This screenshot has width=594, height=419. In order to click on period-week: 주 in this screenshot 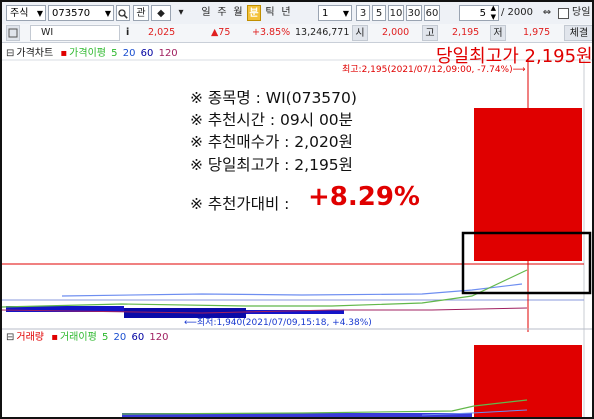, I will do `click(222, 13)`.